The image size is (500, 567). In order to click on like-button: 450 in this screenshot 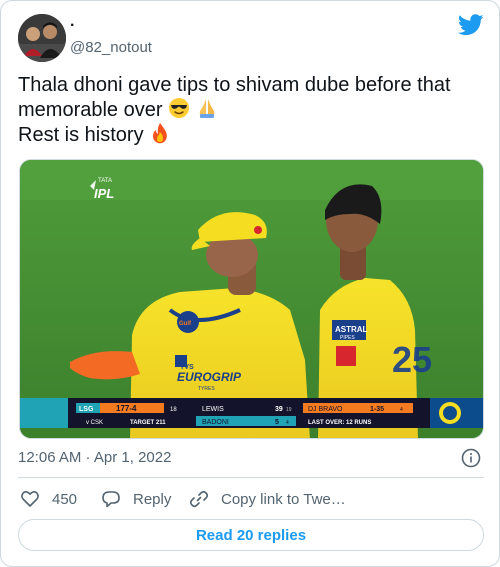, I will do `click(48, 499)`.